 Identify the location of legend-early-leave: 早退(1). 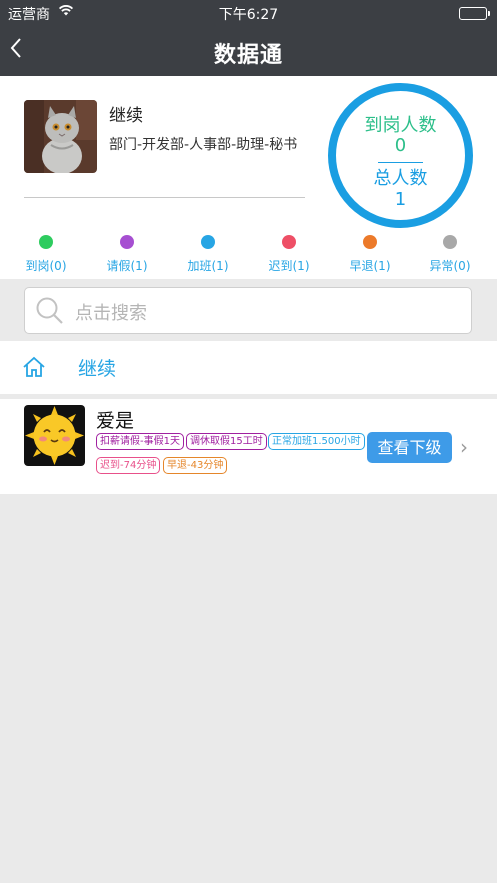
(370, 254).